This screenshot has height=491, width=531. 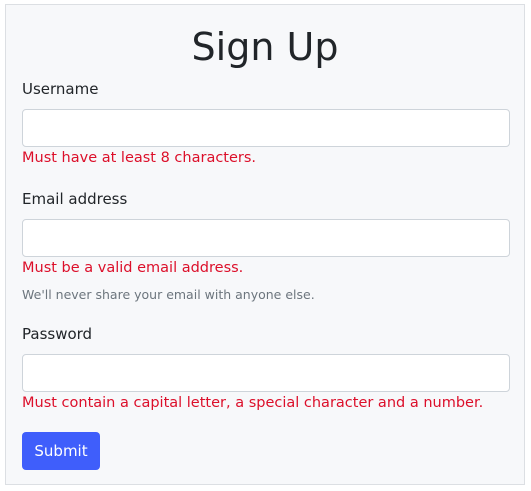 What do you see at coordinates (266, 128) in the screenshot?
I see `username-field` at bounding box center [266, 128].